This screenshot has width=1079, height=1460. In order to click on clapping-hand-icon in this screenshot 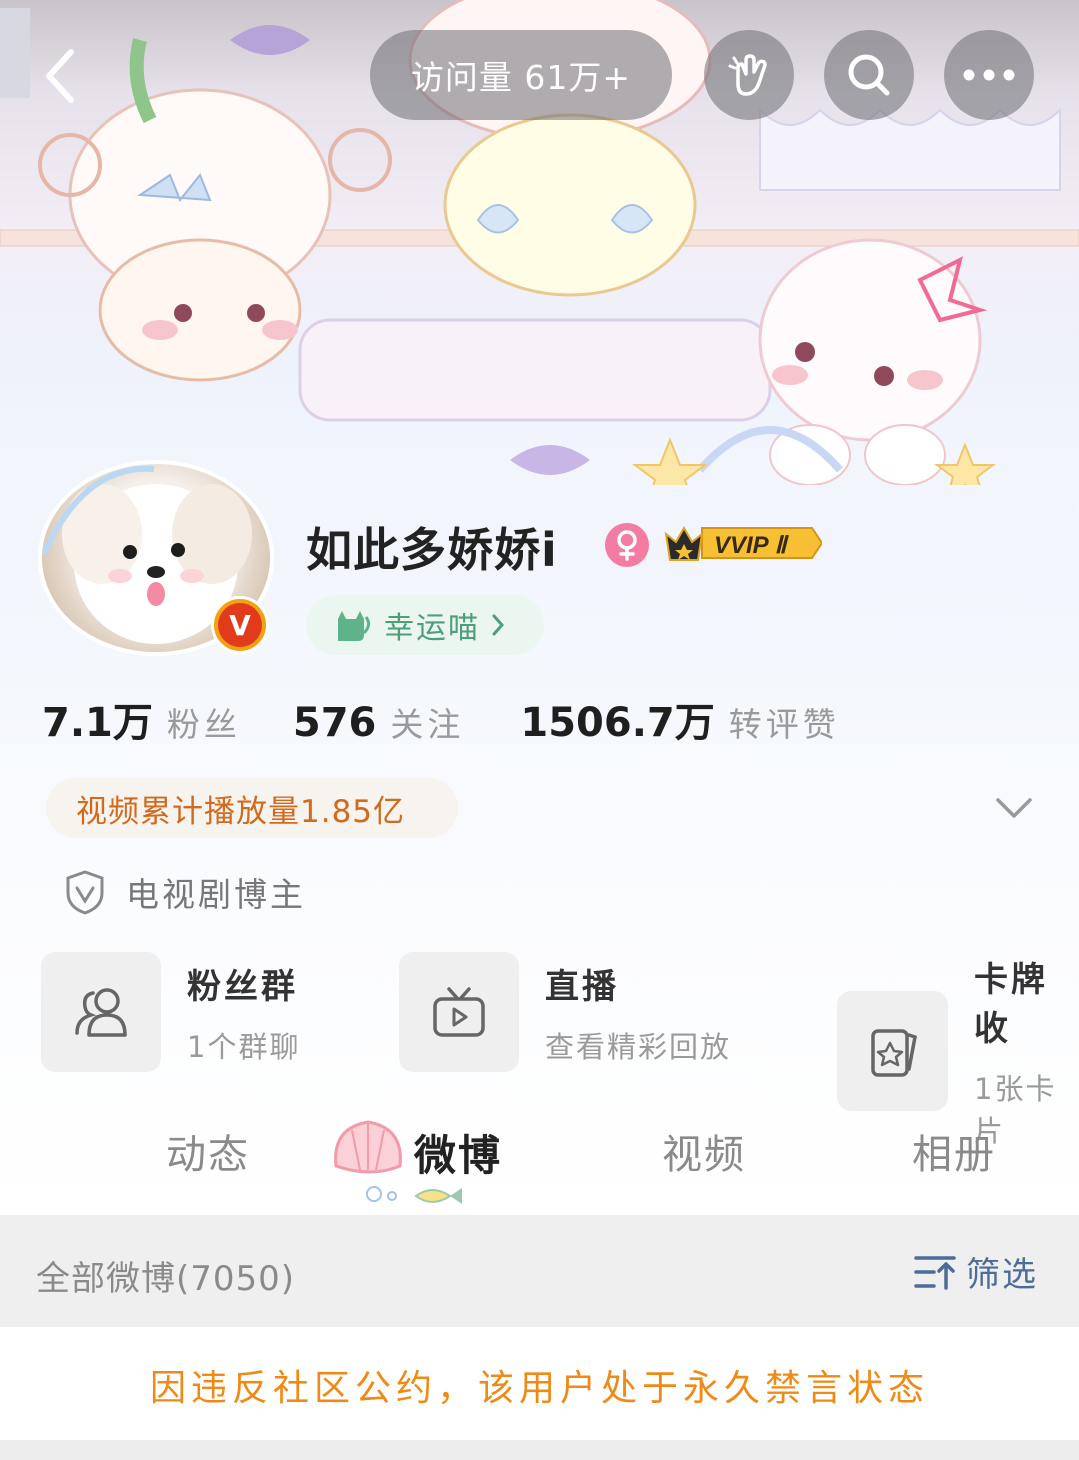, I will do `click(747, 75)`.